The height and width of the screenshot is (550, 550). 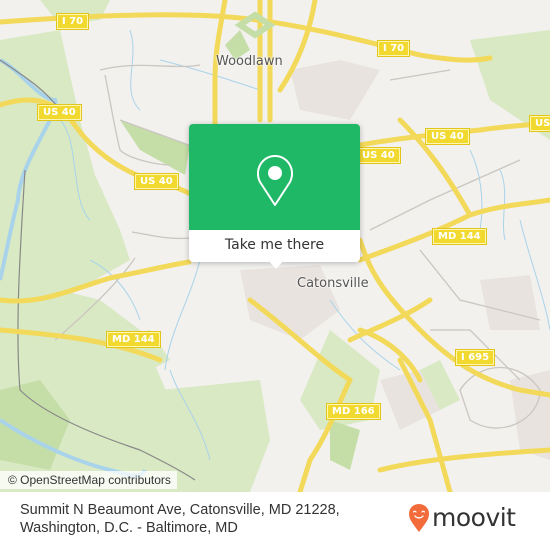 I want to click on popup-header, so click(x=274, y=177).